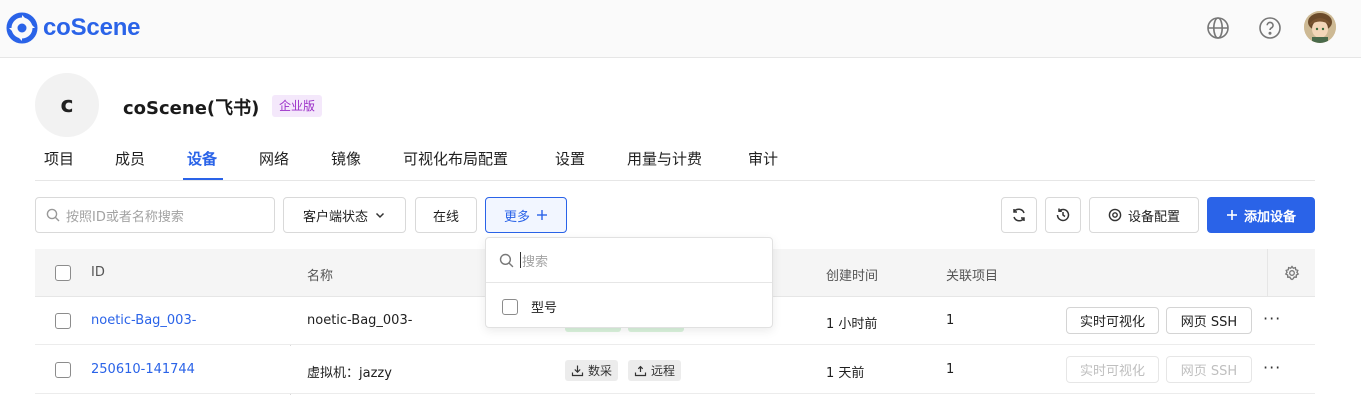  I want to click on online-label: 在线, so click(445, 217).